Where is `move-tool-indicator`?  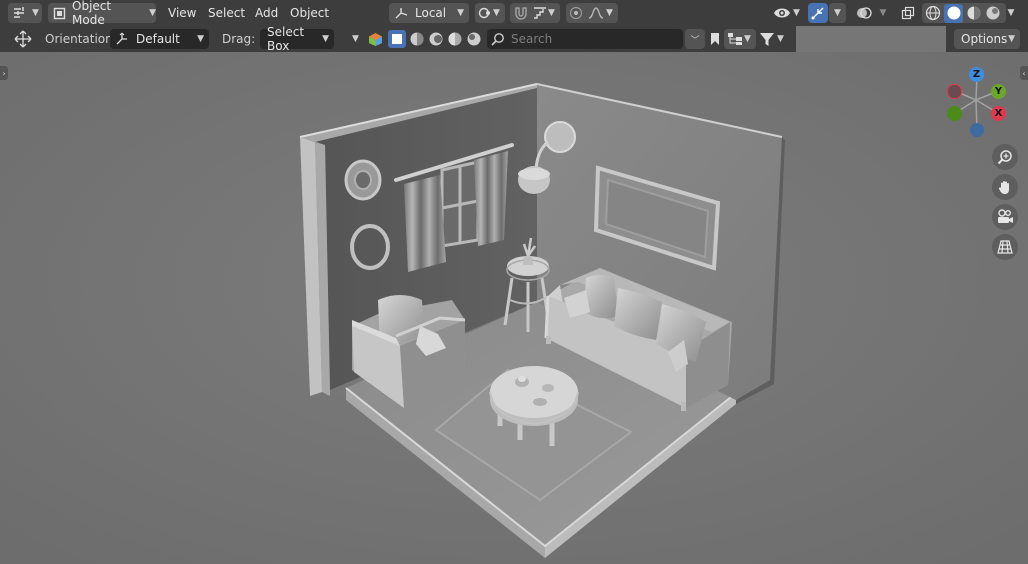 move-tool-indicator is located at coordinates (24, 39).